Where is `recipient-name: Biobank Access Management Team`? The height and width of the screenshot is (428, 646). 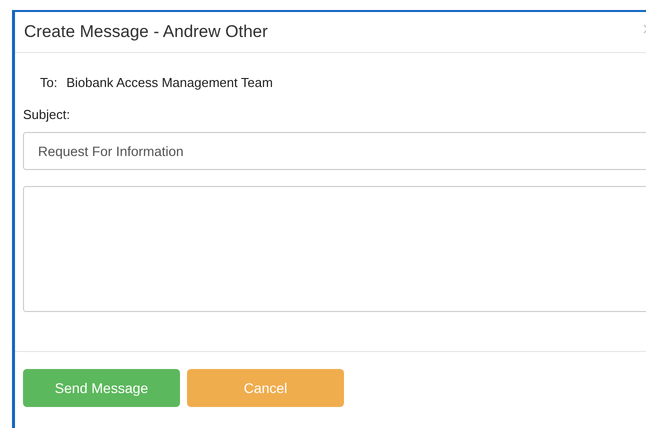
recipient-name: Biobank Access Management Team is located at coordinates (169, 82).